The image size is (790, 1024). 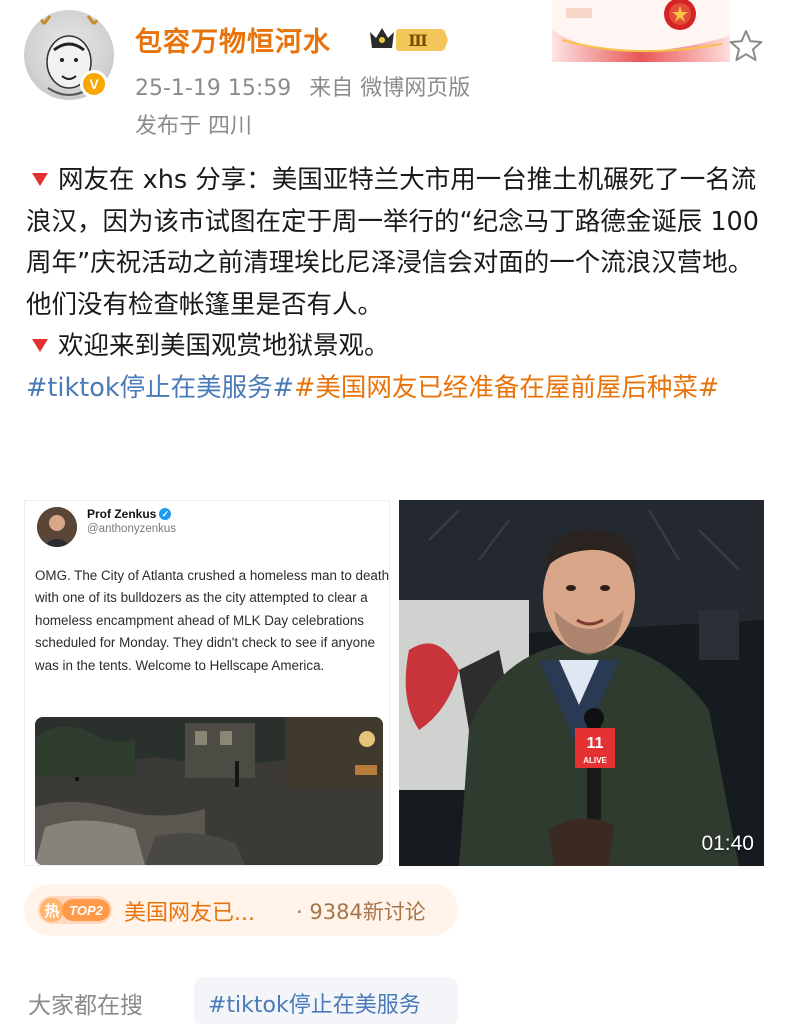 I want to click on post-location: 发布于 四川, so click(x=193, y=126).